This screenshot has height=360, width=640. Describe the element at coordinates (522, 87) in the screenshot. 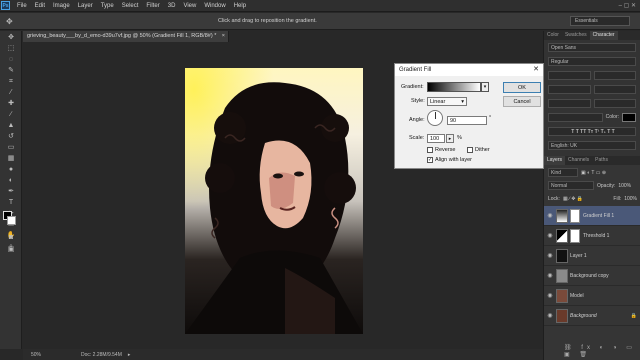

I see `ok-button: OK` at that location.